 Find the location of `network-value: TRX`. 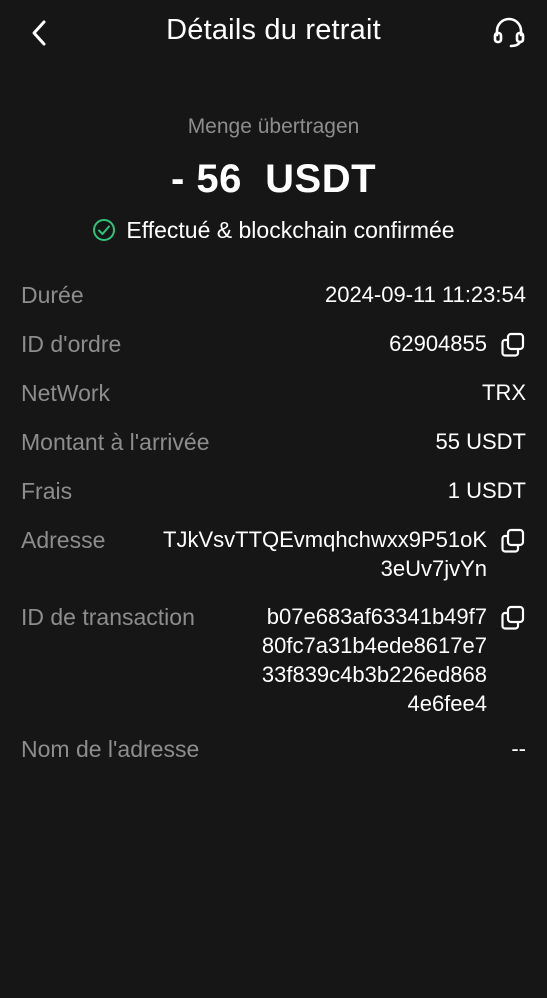

network-value: TRX is located at coordinates (504, 393).